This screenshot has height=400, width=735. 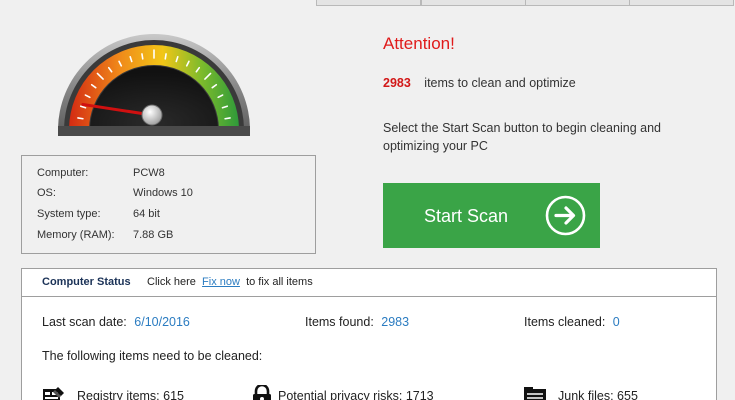 What do you see at coordinates (279, 282) in the screenshot?
I see `fix-suffix-text: to fix all items` at bounding box center [279, 282].